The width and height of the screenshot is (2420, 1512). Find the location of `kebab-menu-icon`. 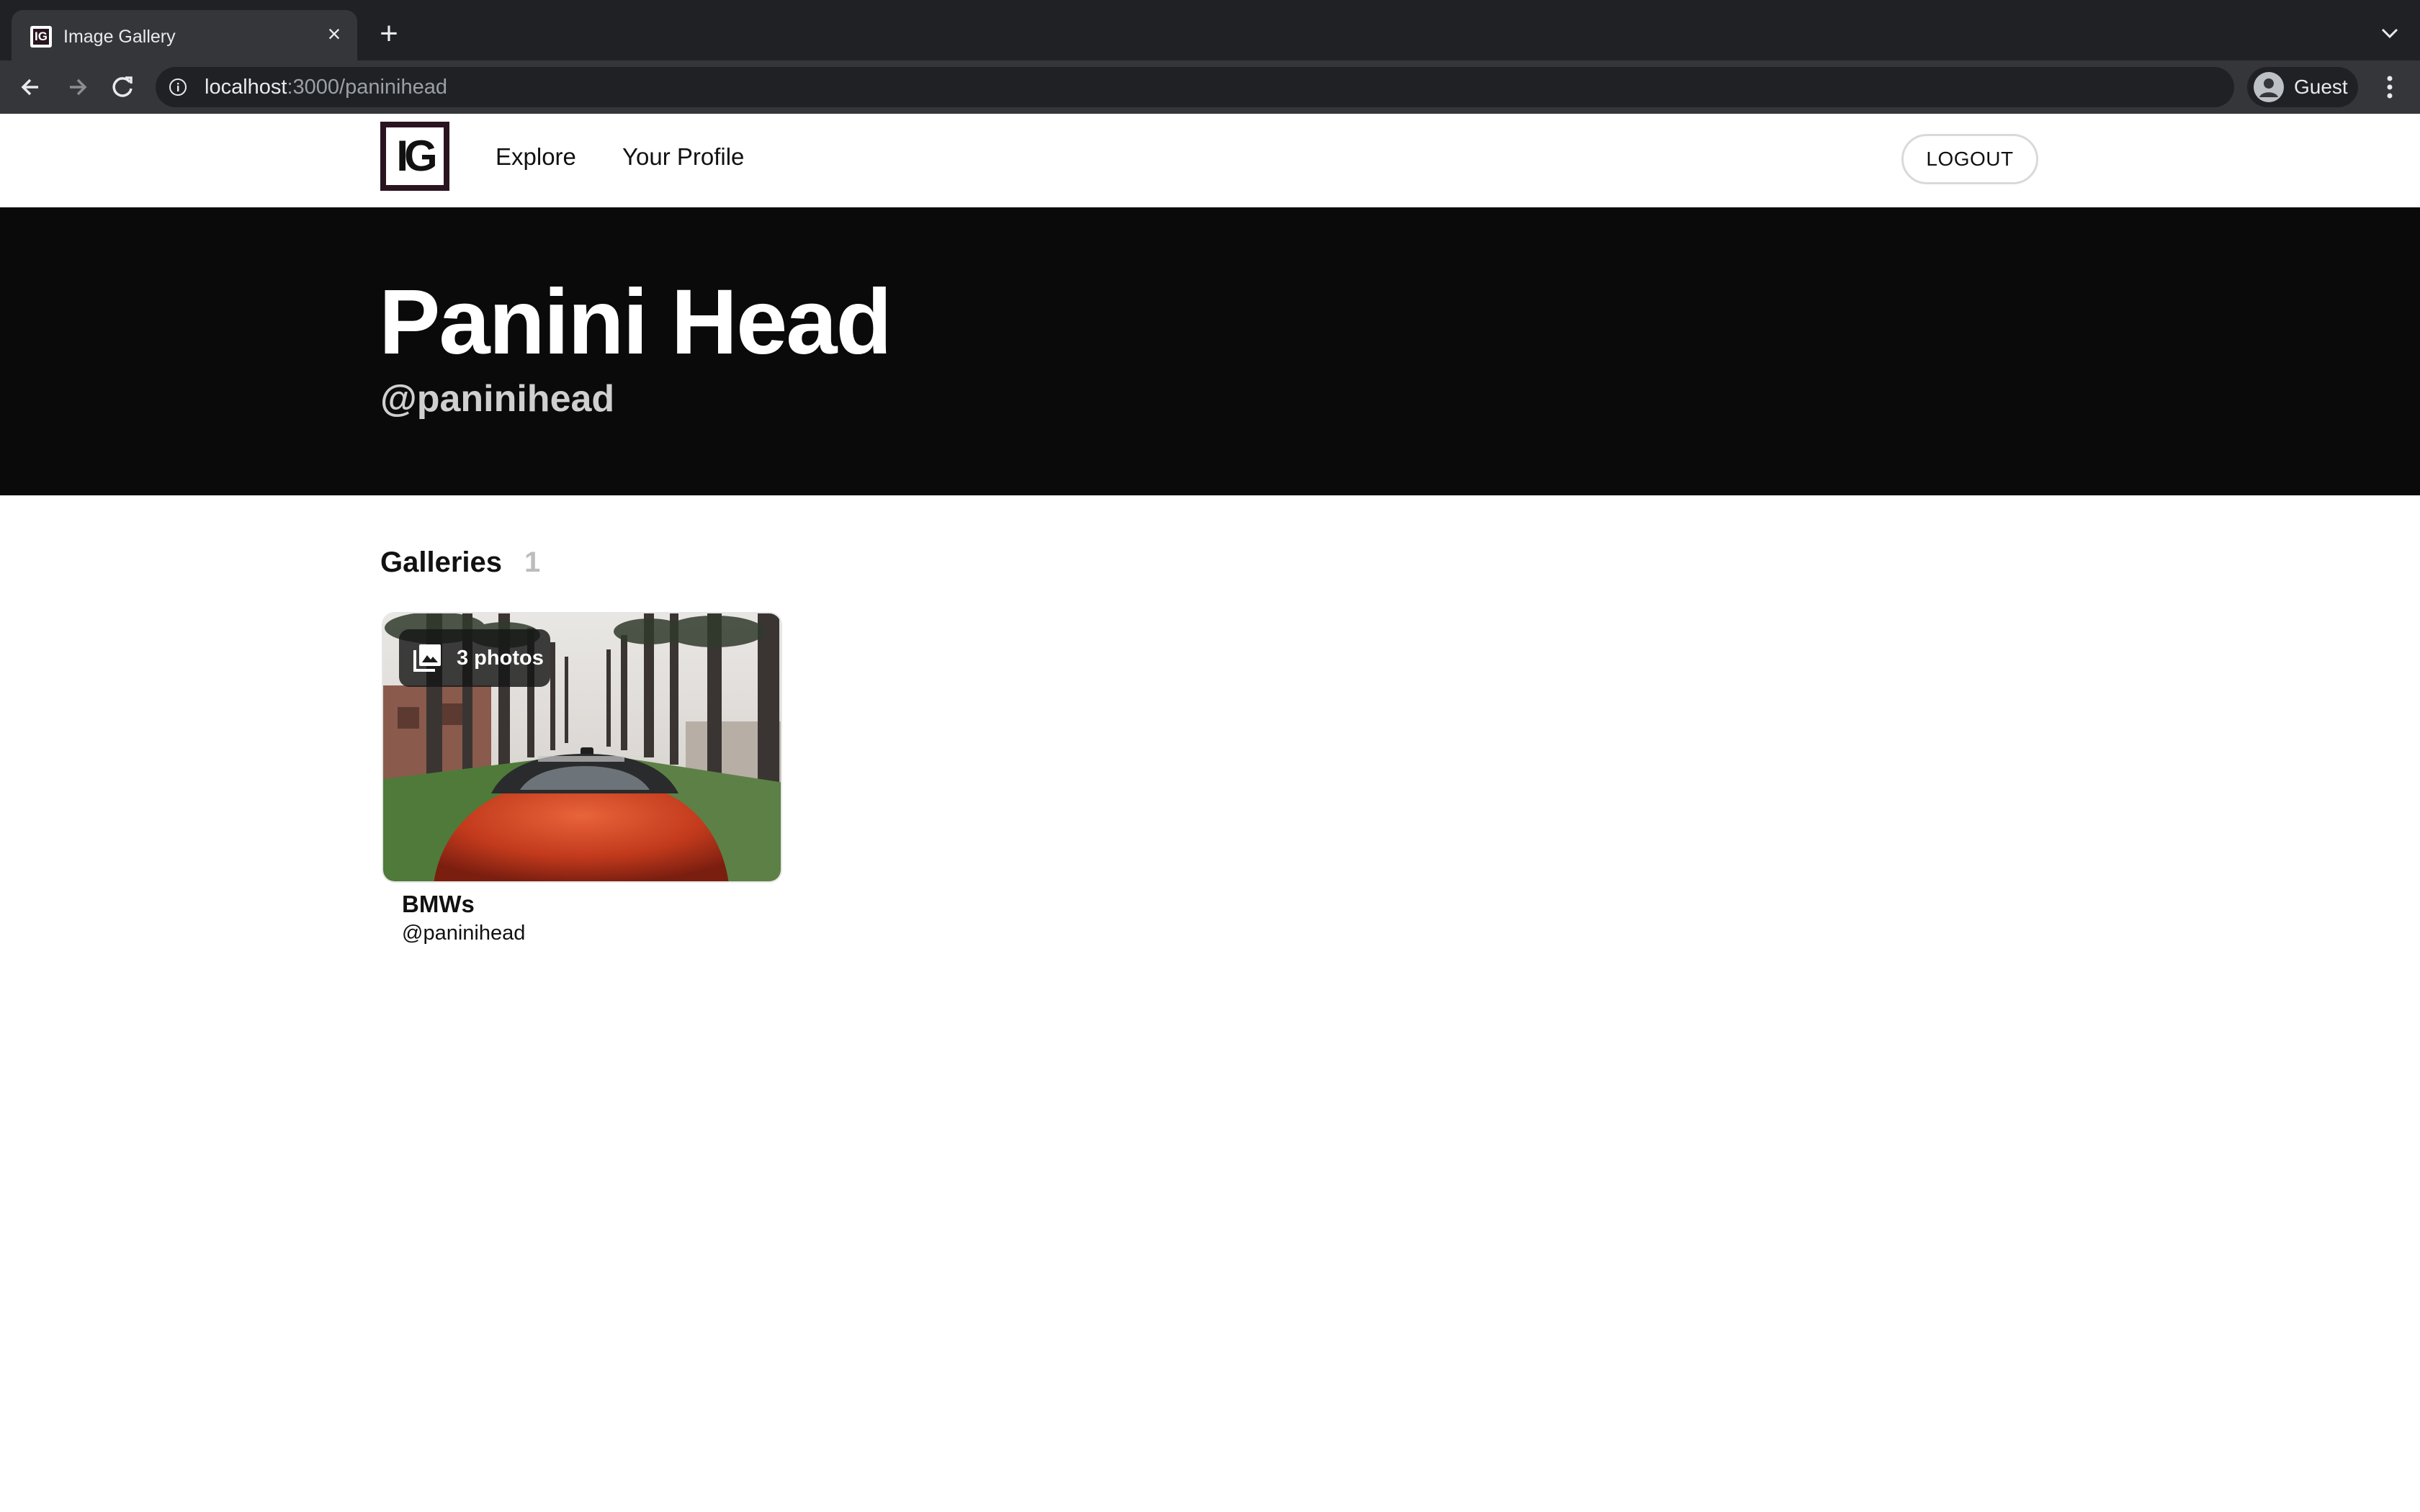

kebab-menu-icon is located at coordinates (2390, 87).